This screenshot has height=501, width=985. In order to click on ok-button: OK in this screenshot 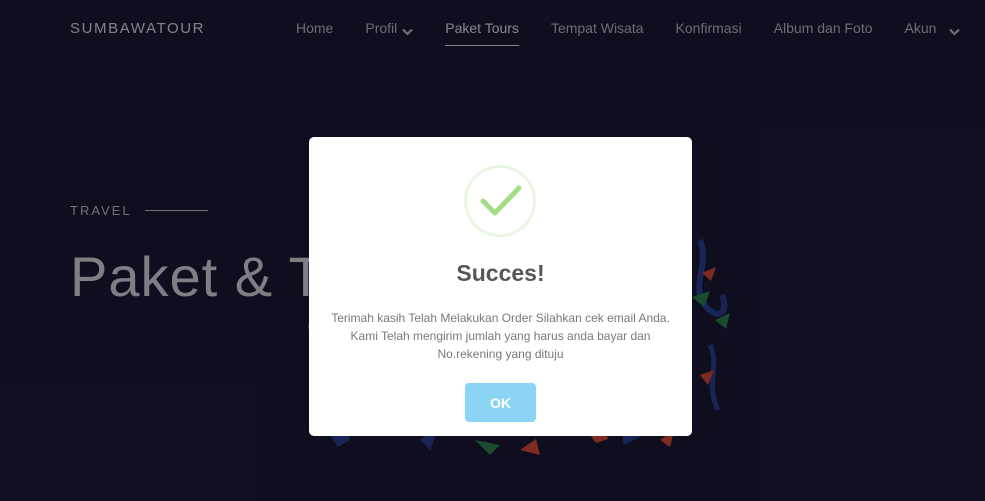, I will do `click(500, 402)`.